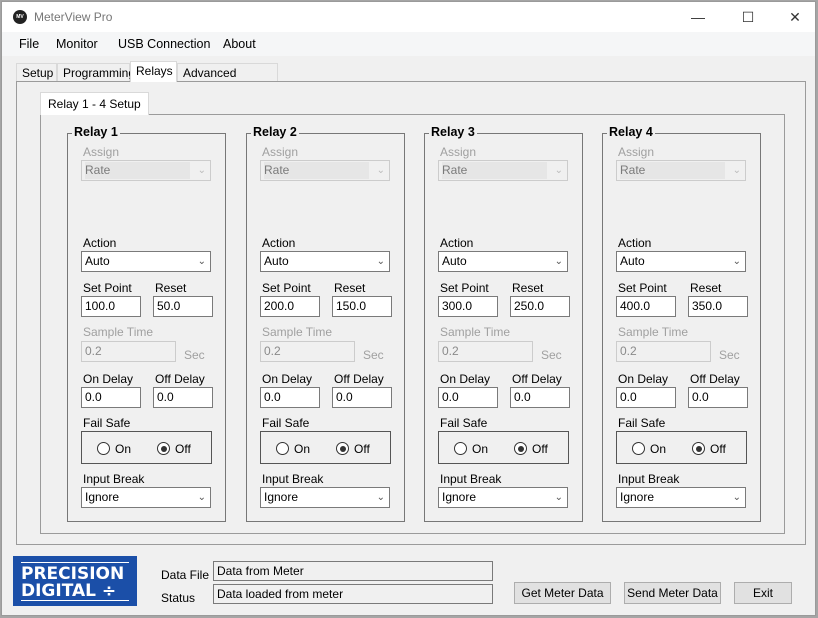 Image resolution: width=818 pixels, height=618 pixels. Describe the element at coordinates (239, 44) in the screenshot. I see `menu-about: About` at that location.